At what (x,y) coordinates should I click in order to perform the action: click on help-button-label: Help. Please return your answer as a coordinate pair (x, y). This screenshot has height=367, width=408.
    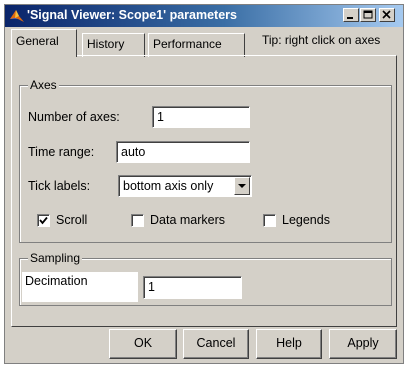
    Looking at the image, I should click on (289, 343).